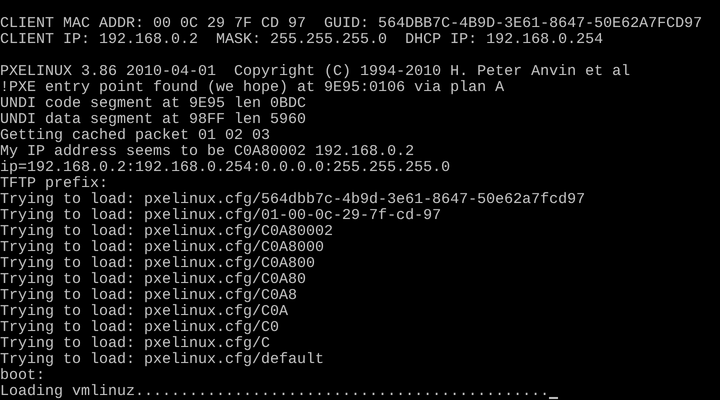  I want to click on console-line: Trying to load: pxelinux.cfg/C0A800, so click(158, 264).